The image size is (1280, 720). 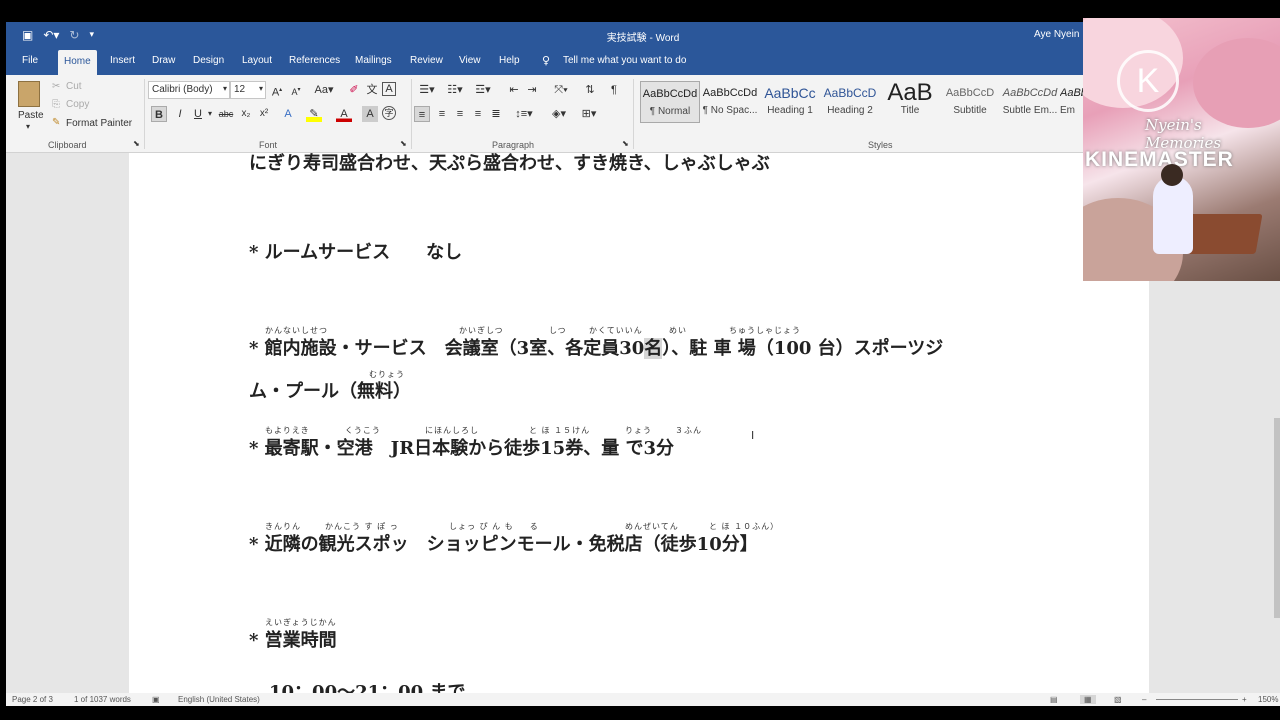 What do you see at coordinates (136, 143) in the screenshot?
I see `clipboard-launcher-icon: ⬊` at bounding box center [136, 143].